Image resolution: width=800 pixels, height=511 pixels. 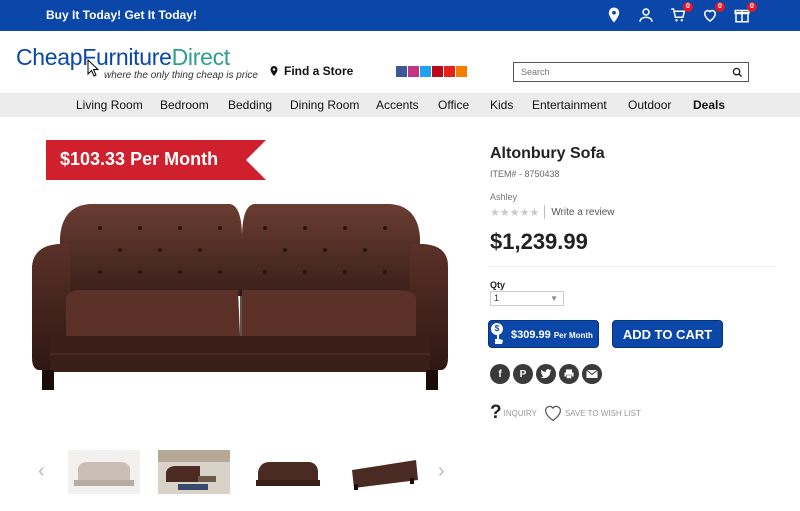 I want to click on monthly-price-banner: $103.33 Per Month, so click(x=156, y=160).